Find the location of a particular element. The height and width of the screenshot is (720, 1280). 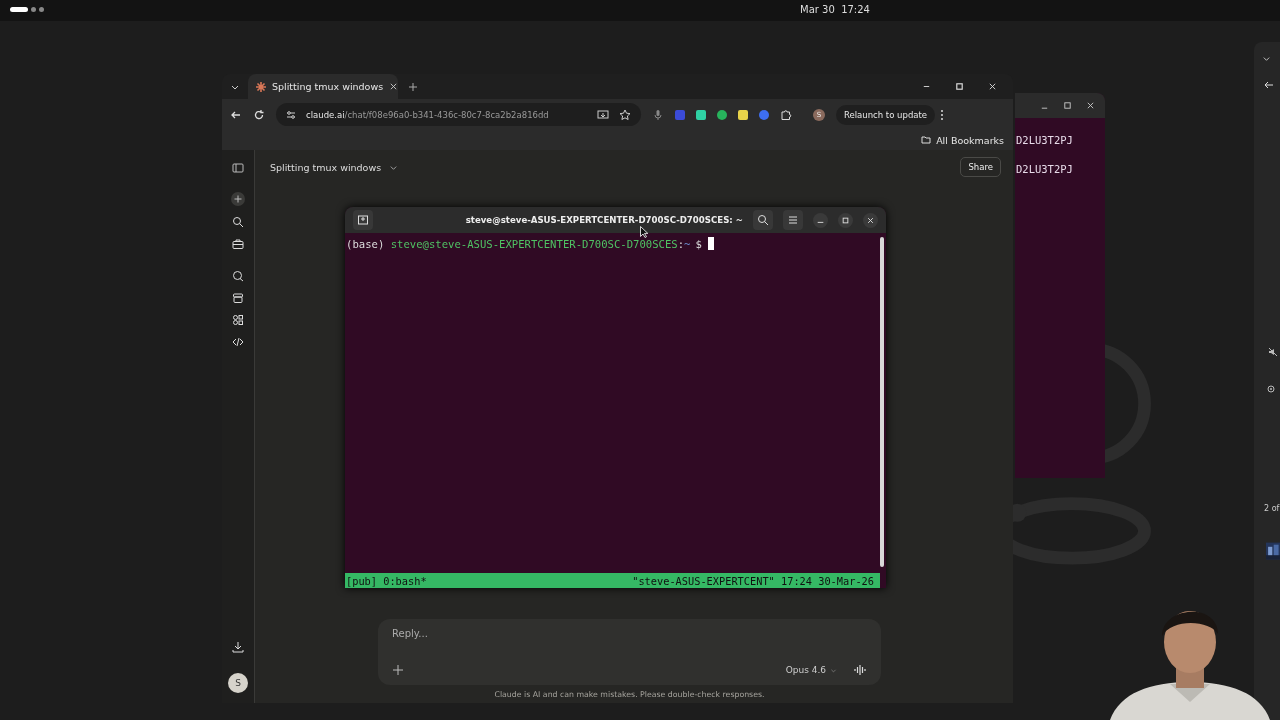

prompt-user: steve@steve-ASUS-EXPERTCENTER-D700SC-D700SCES is located at coordinates (534, 243).